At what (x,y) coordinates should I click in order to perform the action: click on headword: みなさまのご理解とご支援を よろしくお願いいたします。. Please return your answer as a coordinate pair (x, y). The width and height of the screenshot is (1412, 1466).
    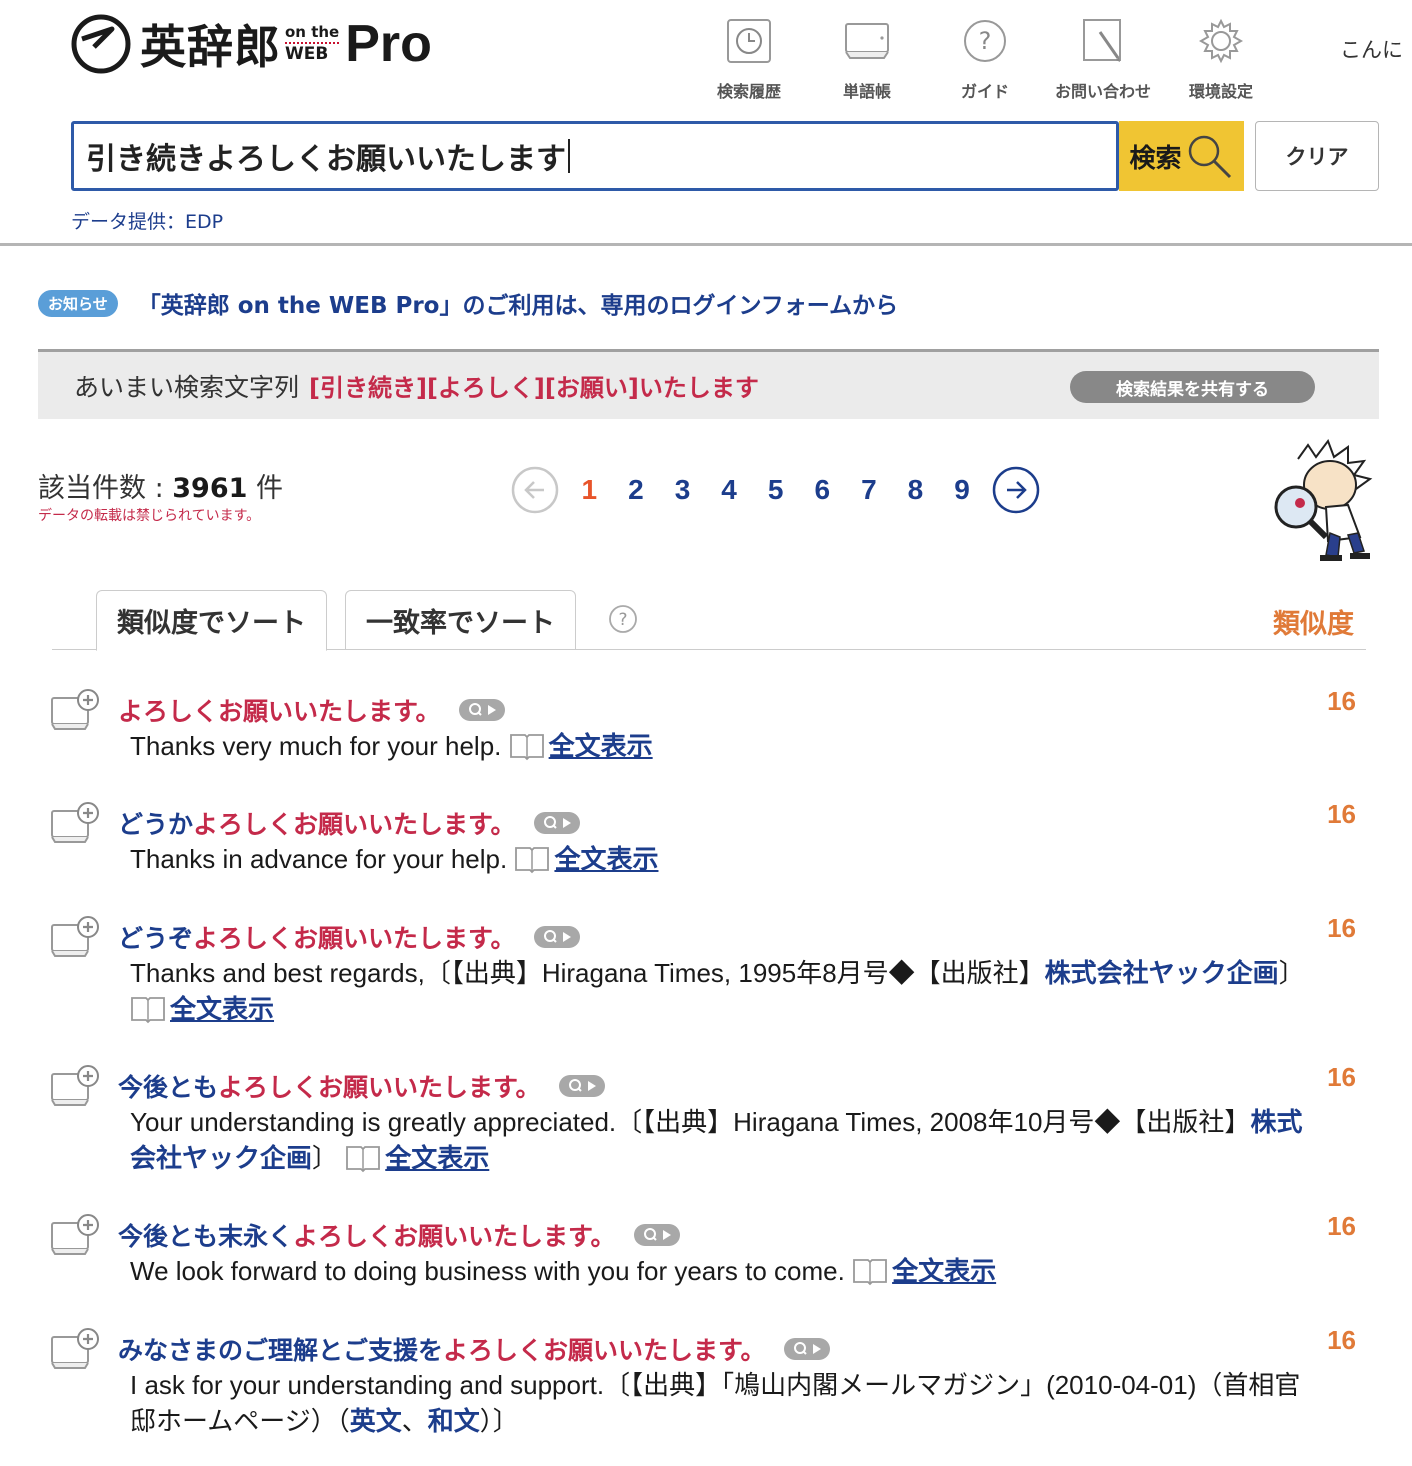
    Looking at the image, I should click on (474, 1349).